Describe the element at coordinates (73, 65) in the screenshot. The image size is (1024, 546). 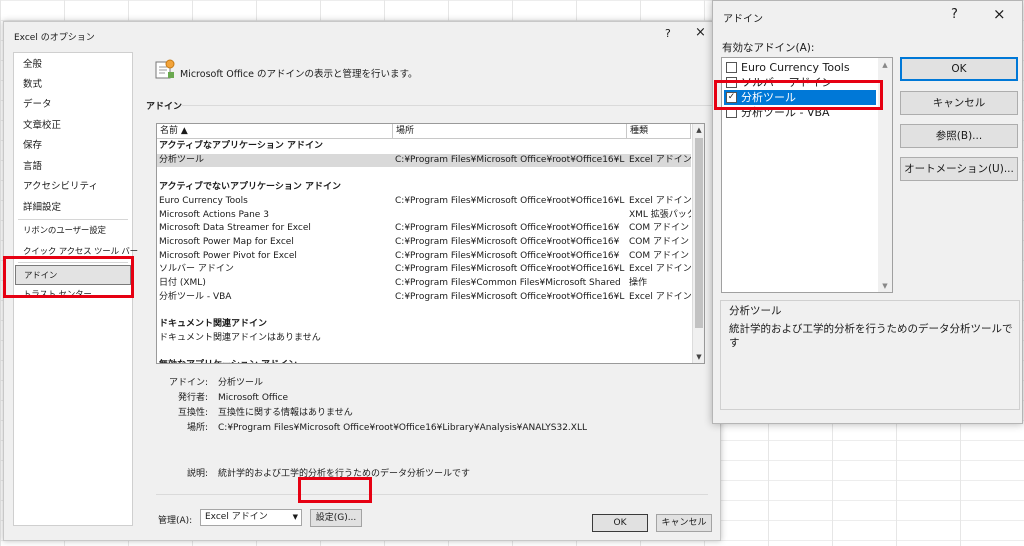
I see `nav-item-general: 全般` at that location.